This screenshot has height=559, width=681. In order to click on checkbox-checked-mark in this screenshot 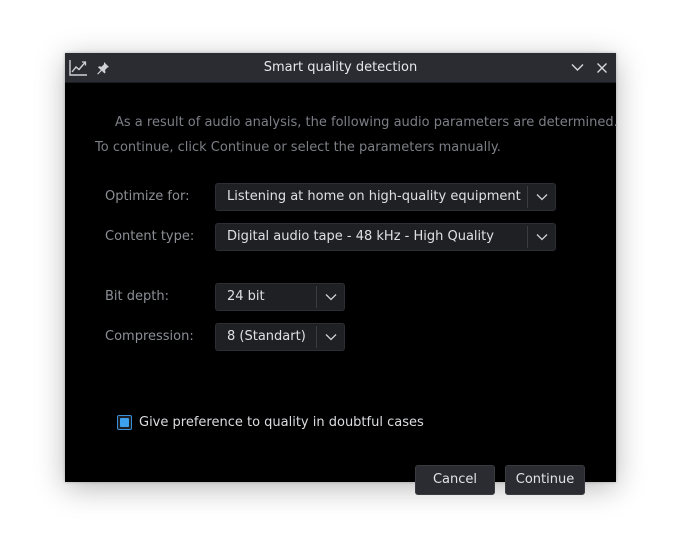, I will do `click(124, 422)`.